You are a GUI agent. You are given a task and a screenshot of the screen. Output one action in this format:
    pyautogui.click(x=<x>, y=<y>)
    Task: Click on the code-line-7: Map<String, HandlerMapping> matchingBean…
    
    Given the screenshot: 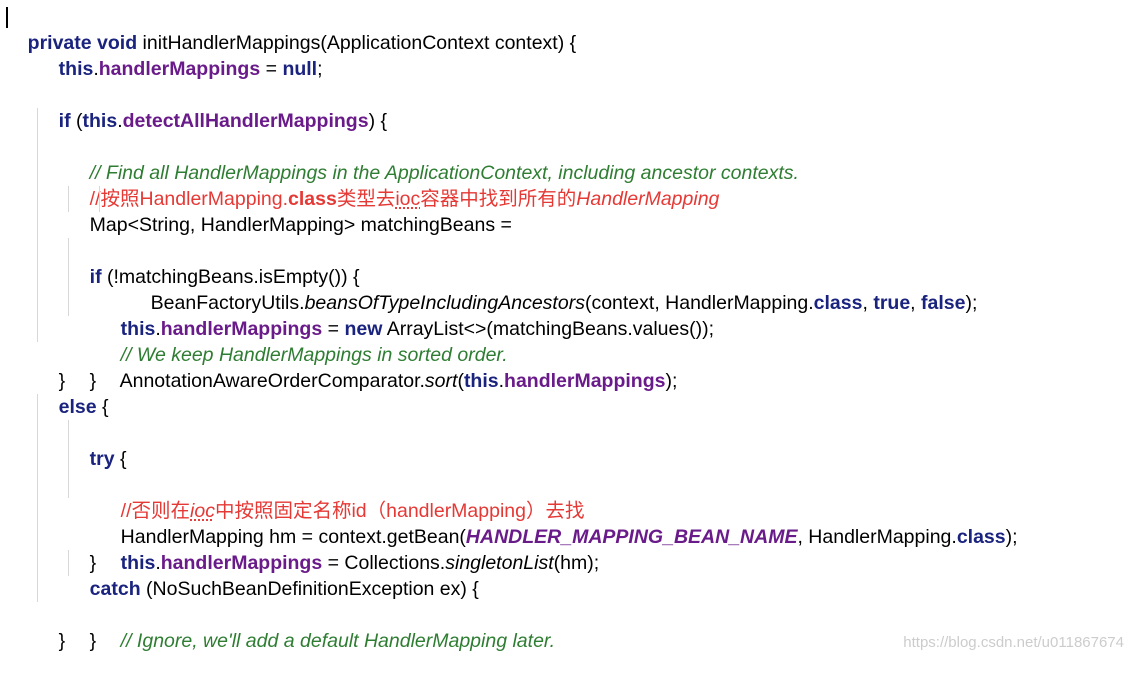 What is the action you would take?
    pyautogui.click(x=567, y=198)
    